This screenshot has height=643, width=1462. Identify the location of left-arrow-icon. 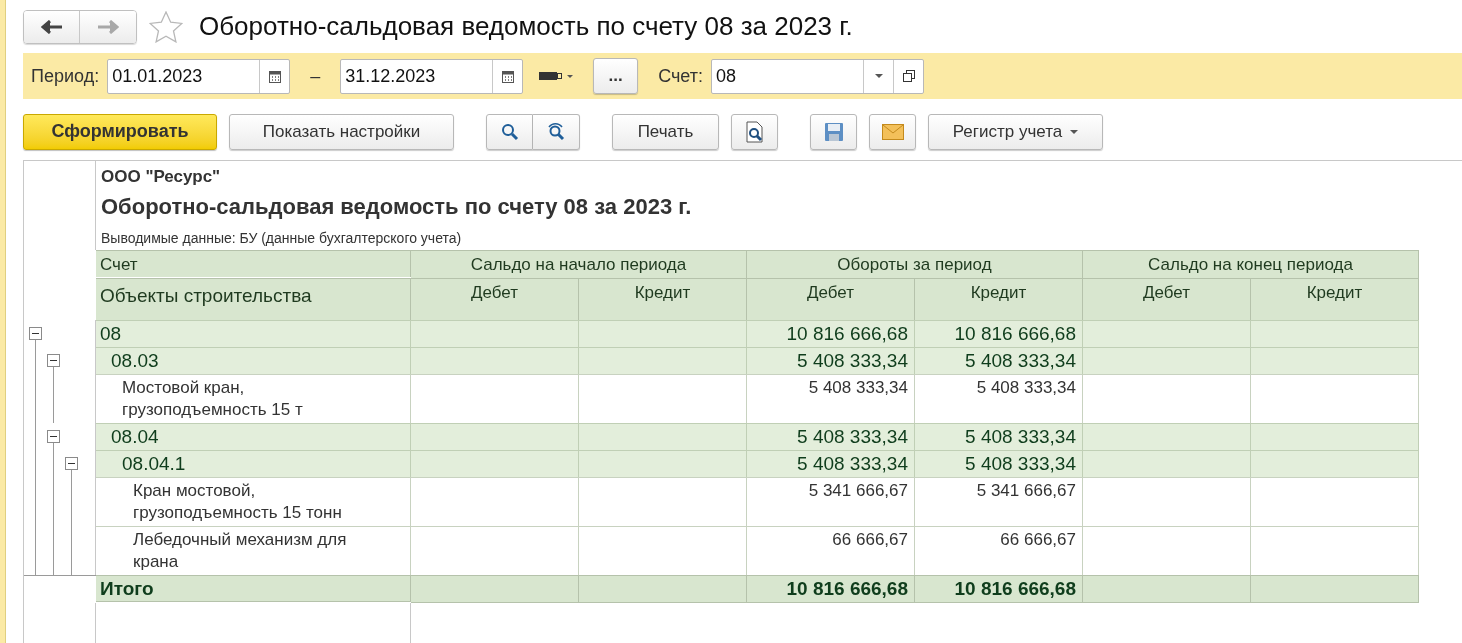
(51, 26).